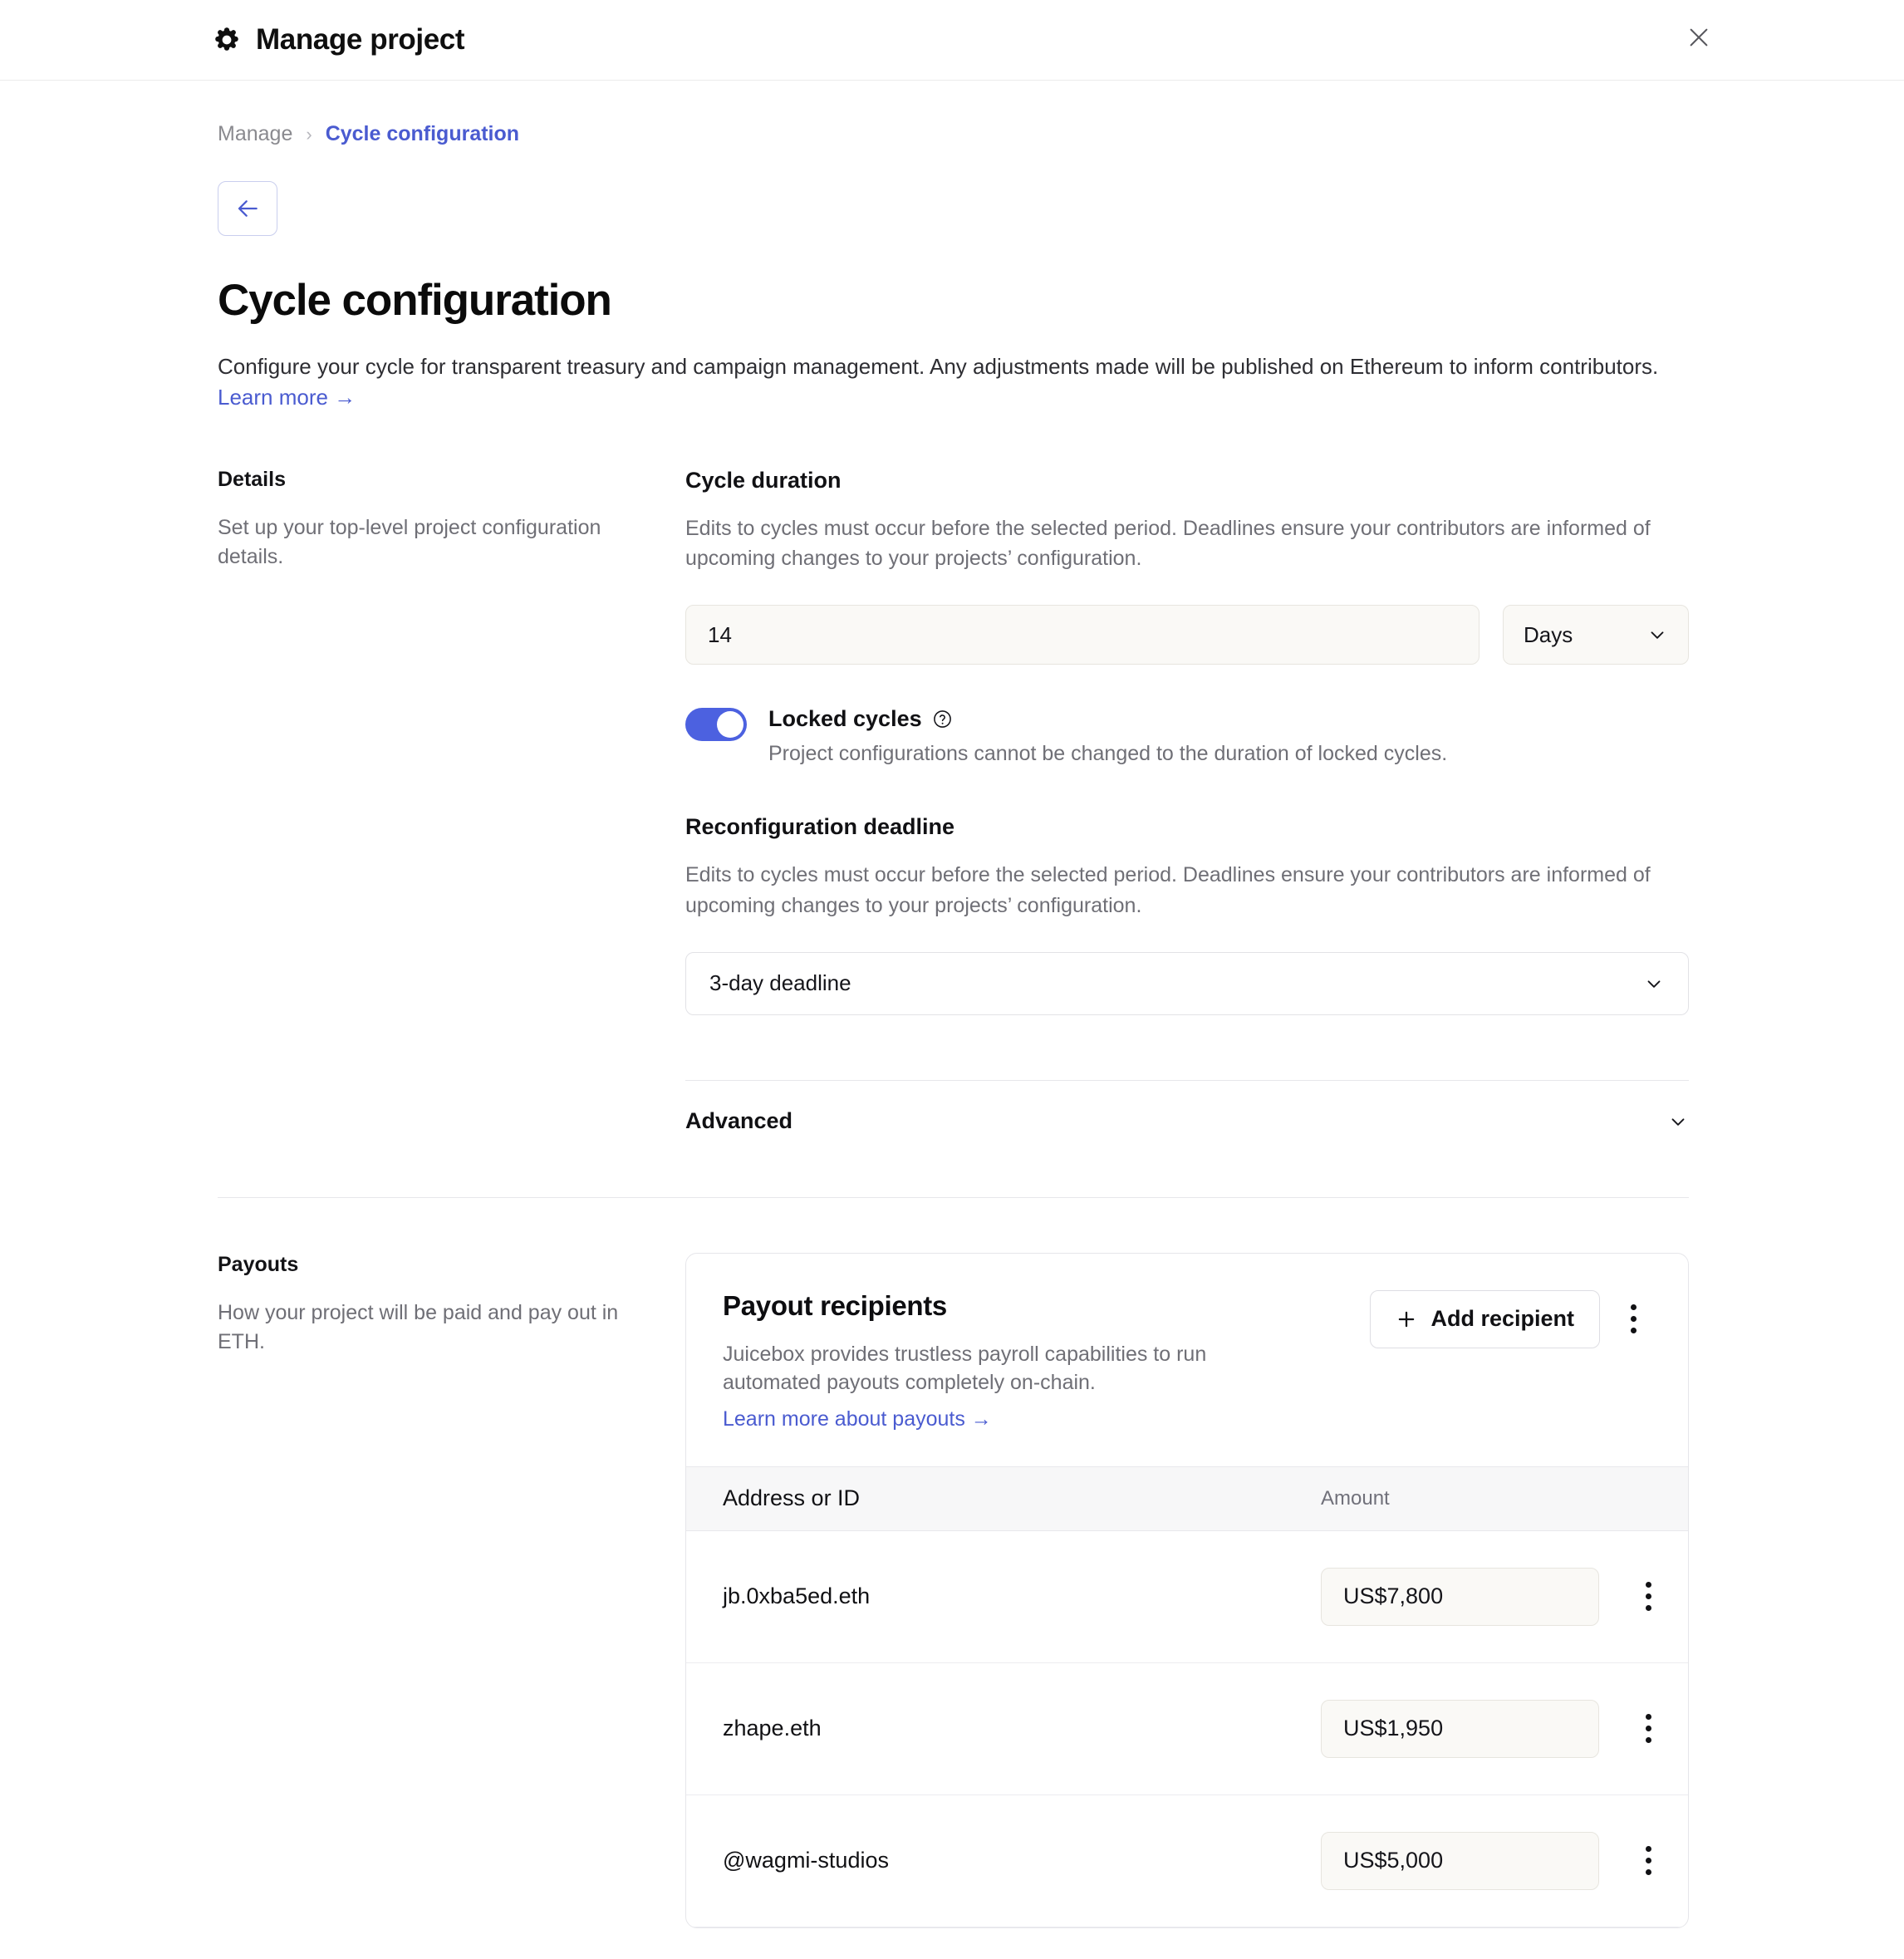  Describe the element at coordinates (1596, 635) in the screenshot. I see `cycle-duration-unit-select: Days` at that location.